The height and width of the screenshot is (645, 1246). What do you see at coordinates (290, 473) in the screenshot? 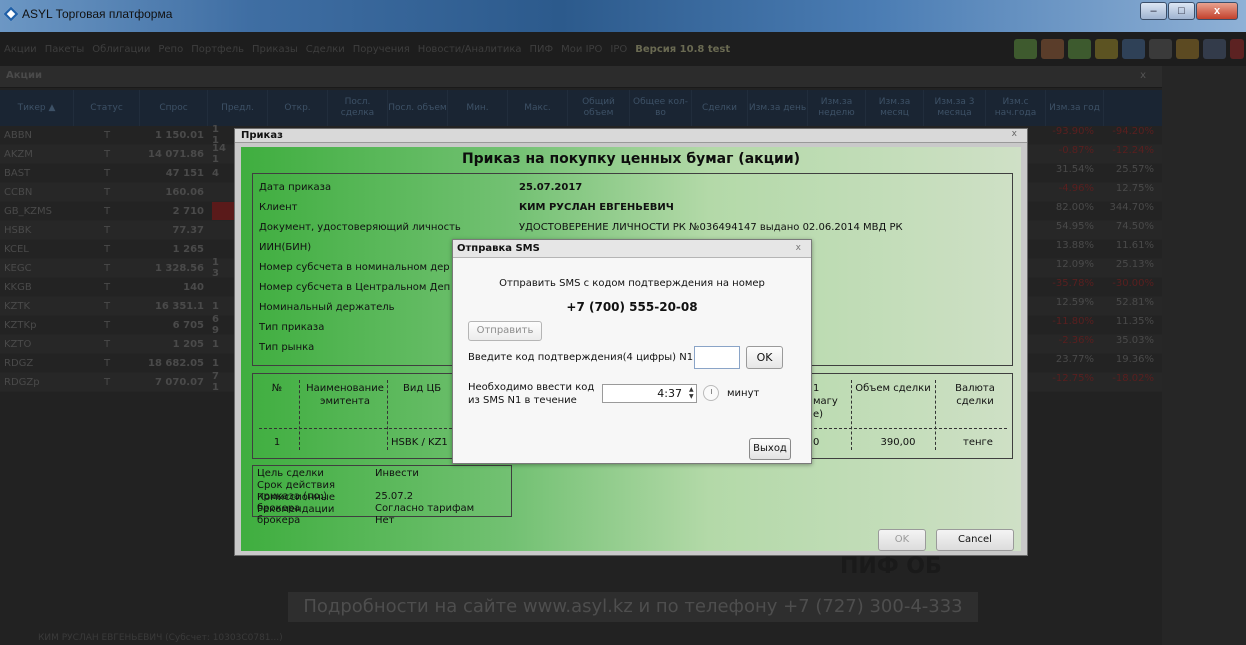
I see `order-extra-label: Цель сделки` at bounding box center [290, 473].